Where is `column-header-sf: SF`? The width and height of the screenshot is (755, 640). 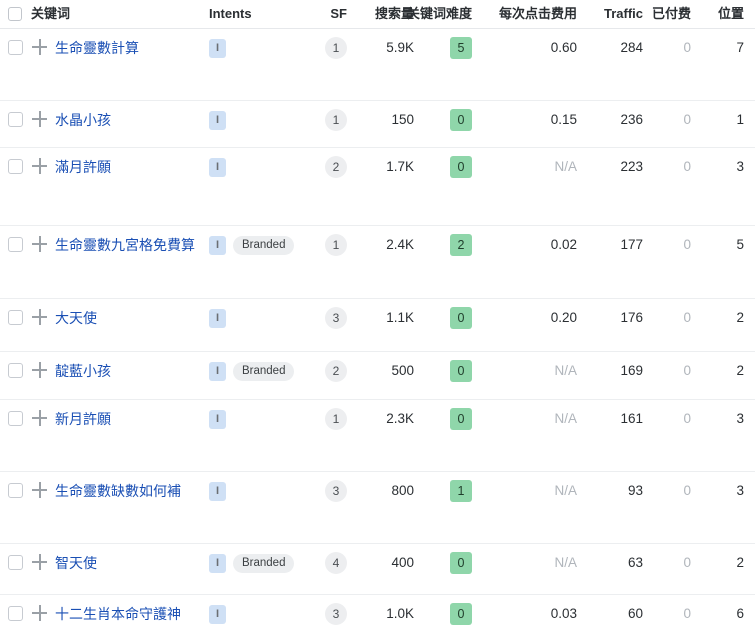 column-header-sf: SF is located at coordinates (338, 14).